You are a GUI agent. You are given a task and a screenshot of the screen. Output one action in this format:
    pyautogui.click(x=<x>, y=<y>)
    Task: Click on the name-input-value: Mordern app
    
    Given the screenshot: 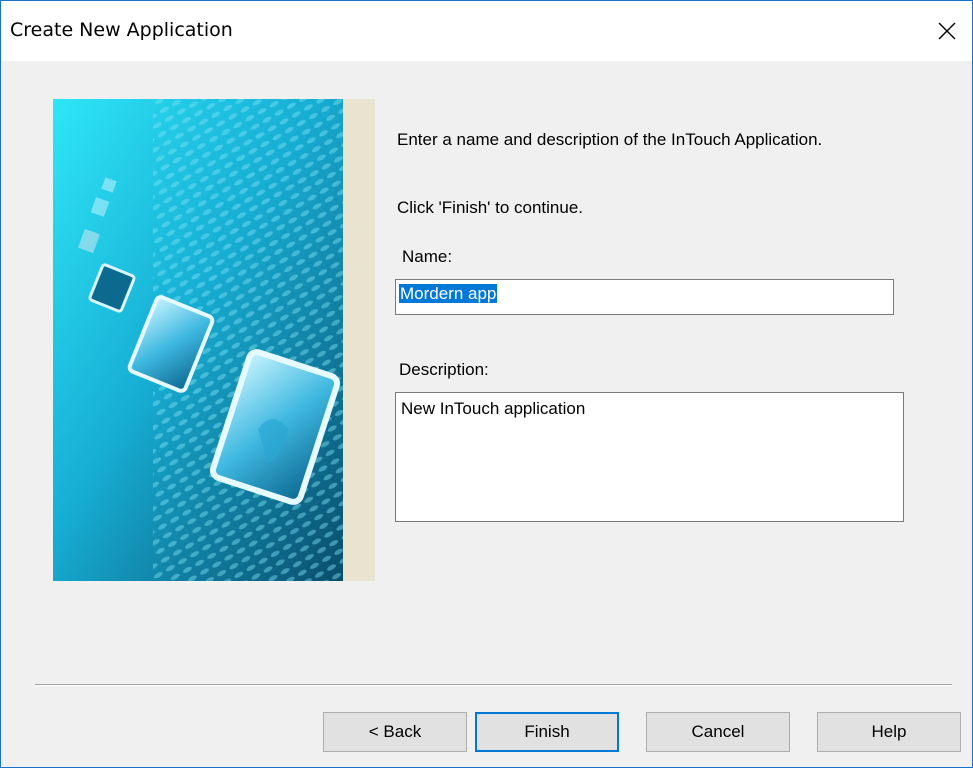 What is the action you would take?
    pyautogui.click(x=448, y=293)
    